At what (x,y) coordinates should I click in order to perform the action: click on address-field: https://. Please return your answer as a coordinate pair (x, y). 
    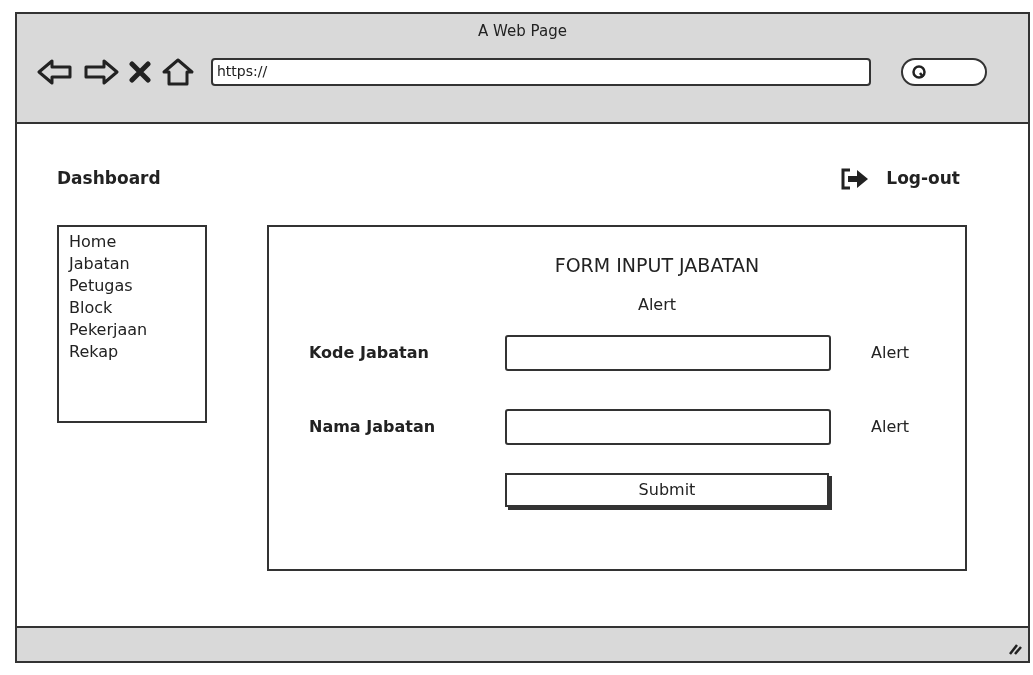
    Looking at the image, I should click on (541, 71).